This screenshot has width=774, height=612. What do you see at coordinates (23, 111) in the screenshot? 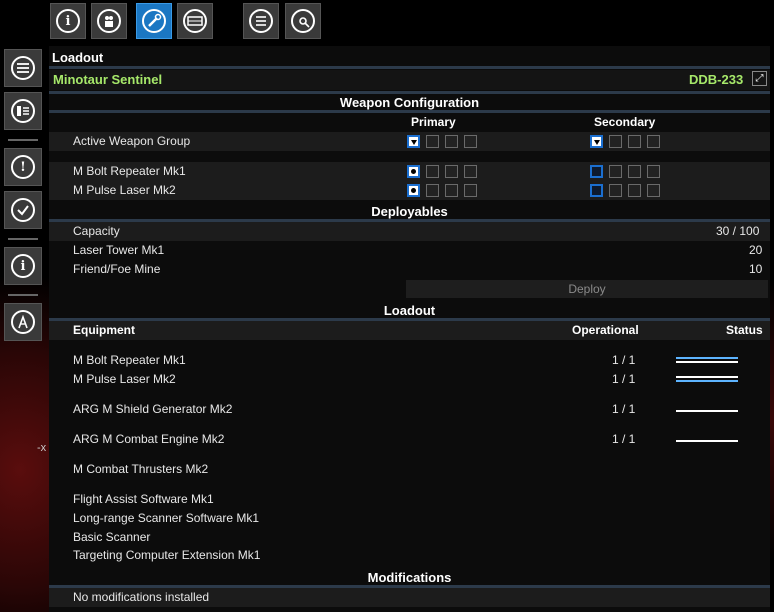
I see `ship-info-button` at bounding box center [23, 111].